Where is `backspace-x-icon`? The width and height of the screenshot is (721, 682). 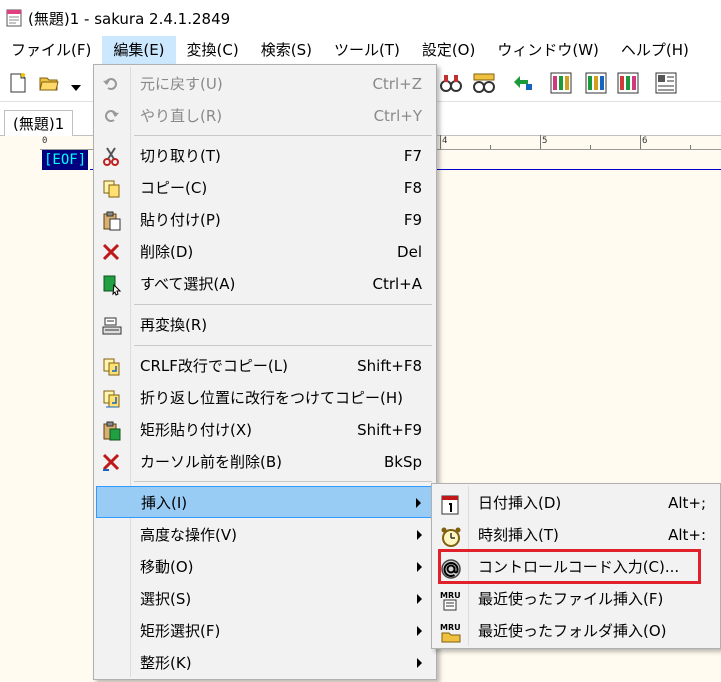
backspace-x-icon is located at coordinates (112, 463).